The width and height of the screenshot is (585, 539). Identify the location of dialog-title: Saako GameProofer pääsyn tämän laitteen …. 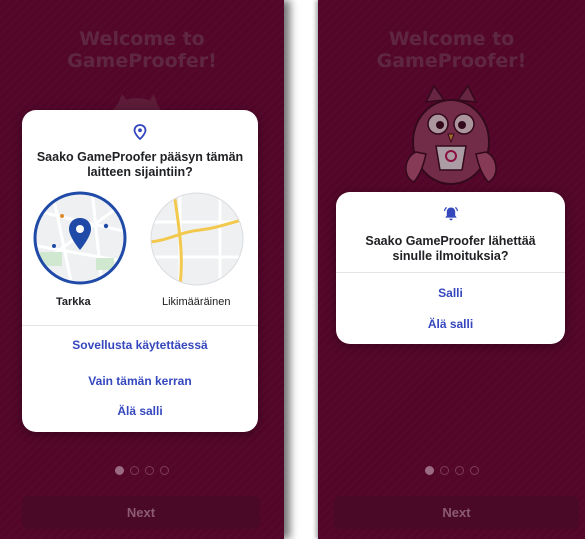
(140, 164).